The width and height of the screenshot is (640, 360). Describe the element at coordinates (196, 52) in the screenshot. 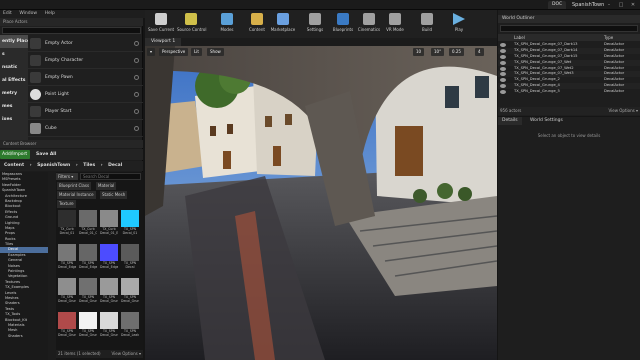

I see `view-mode-button: Lit` at that location.